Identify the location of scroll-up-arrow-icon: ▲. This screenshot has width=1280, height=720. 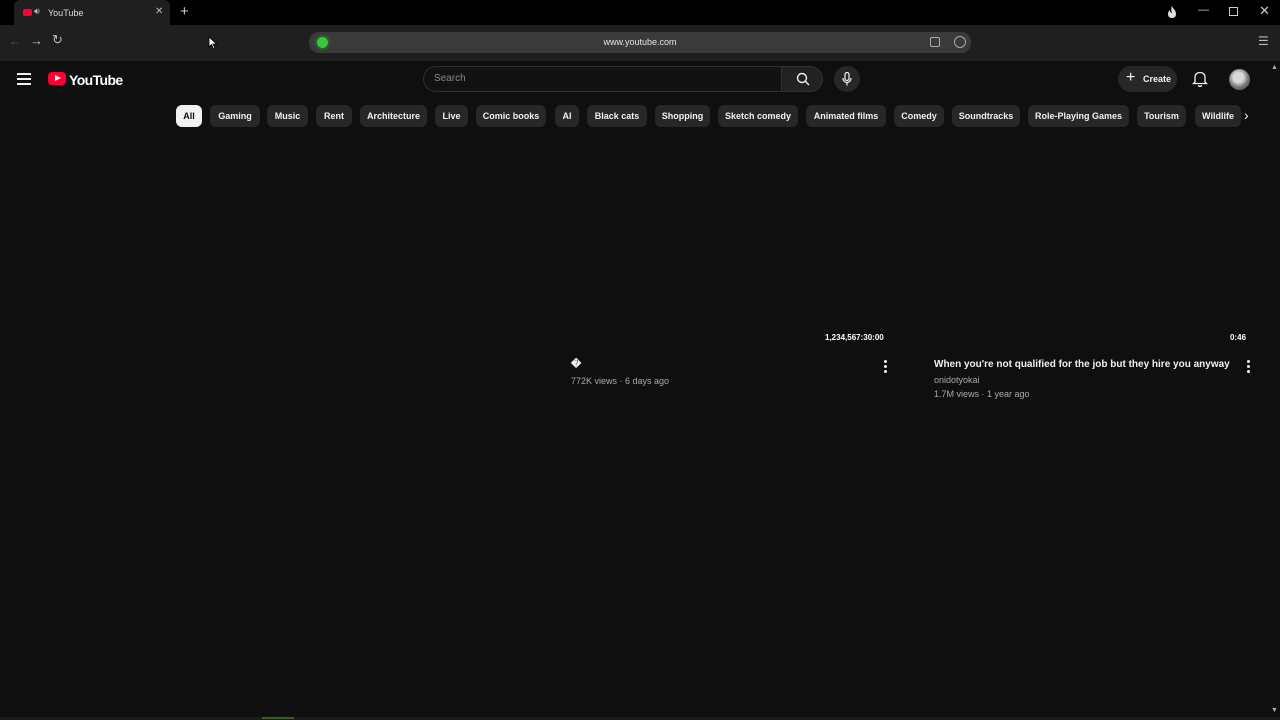
(1274, 67).